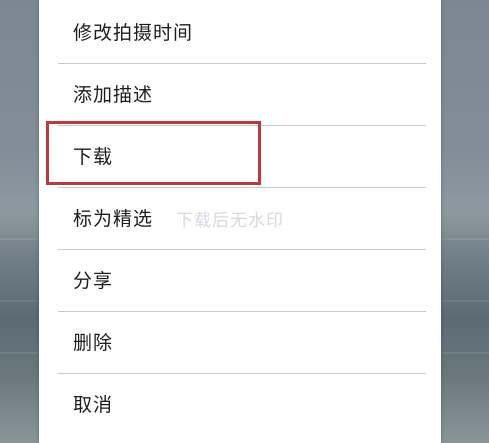  Describe the element at coordinates (93, 405) in the screenshot. I see `menu-item-label: 取消` at that location.